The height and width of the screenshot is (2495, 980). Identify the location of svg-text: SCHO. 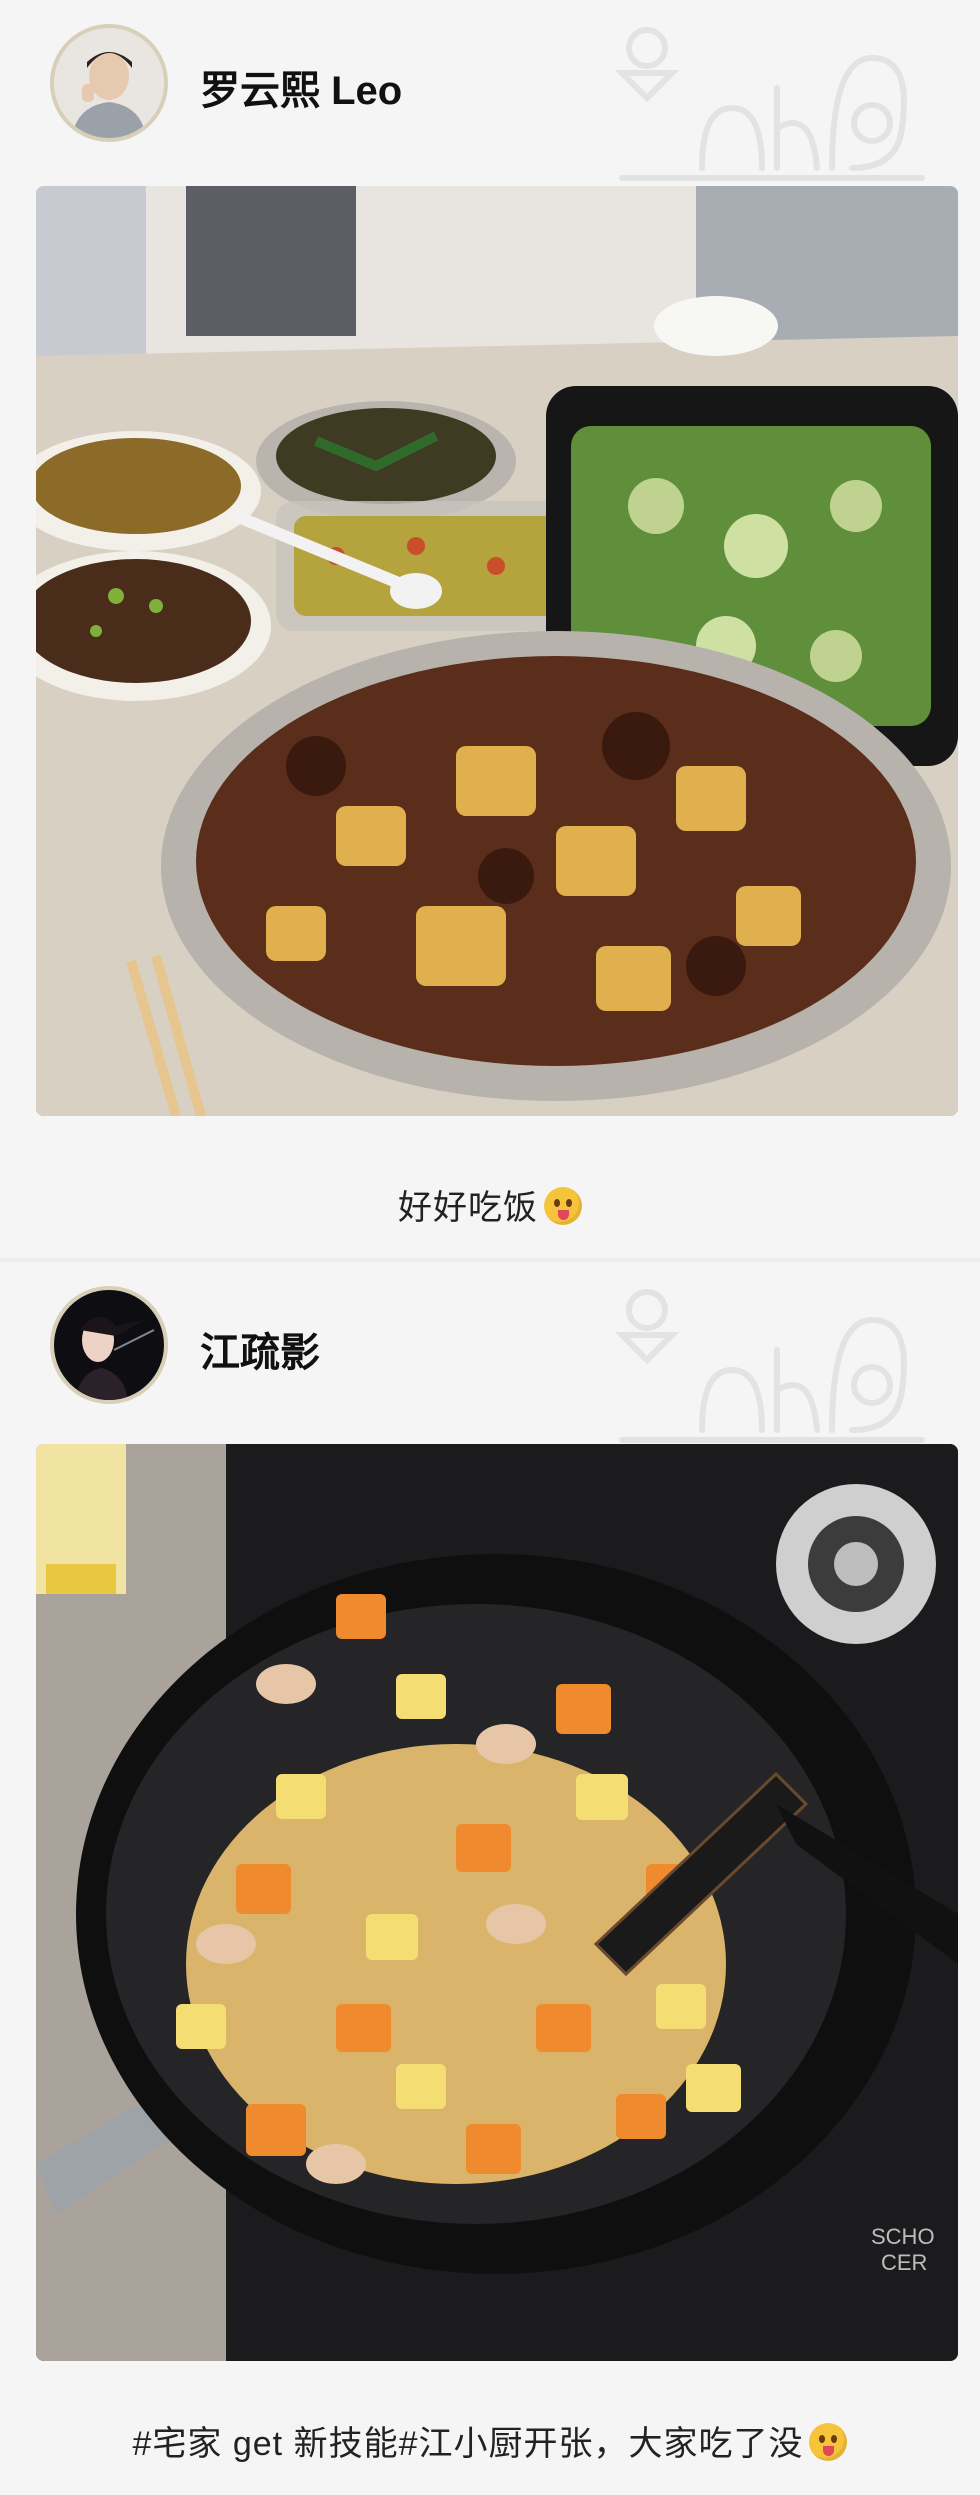
(903, 2236).